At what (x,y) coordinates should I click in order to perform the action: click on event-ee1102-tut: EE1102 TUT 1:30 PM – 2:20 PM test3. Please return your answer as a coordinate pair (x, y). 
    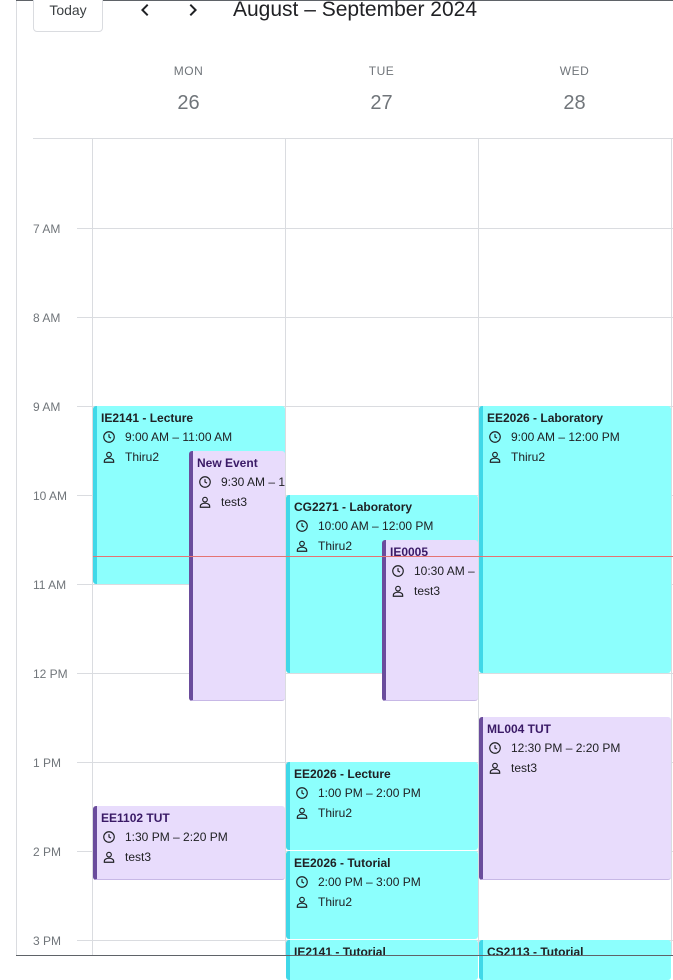
    Looking at the image, I should click on (189, 843).